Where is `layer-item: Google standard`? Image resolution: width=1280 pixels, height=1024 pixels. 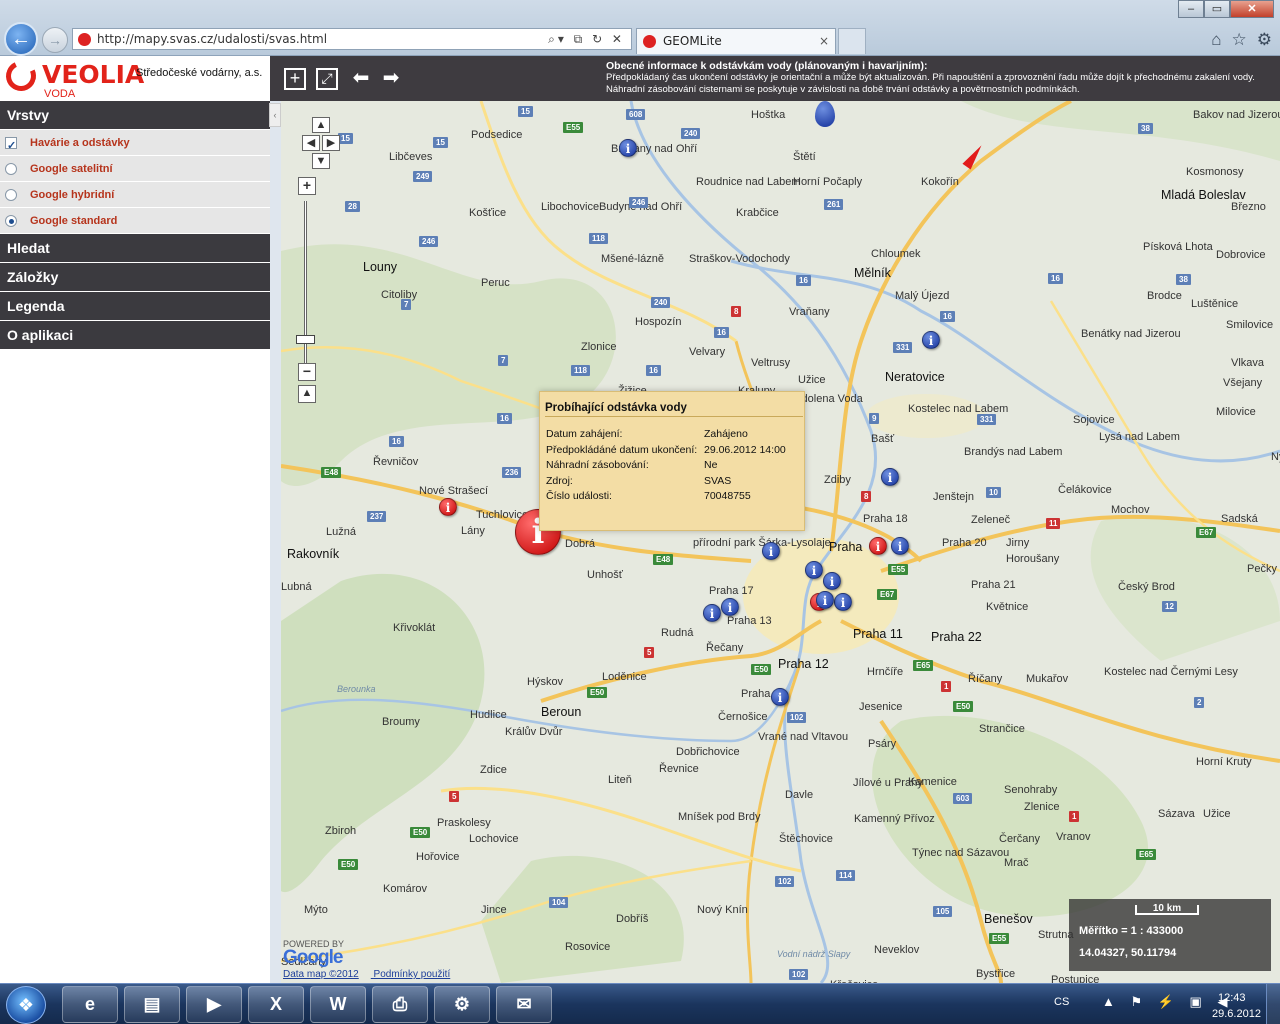 layer-item: Google standard is located at coordinates (135, 221).